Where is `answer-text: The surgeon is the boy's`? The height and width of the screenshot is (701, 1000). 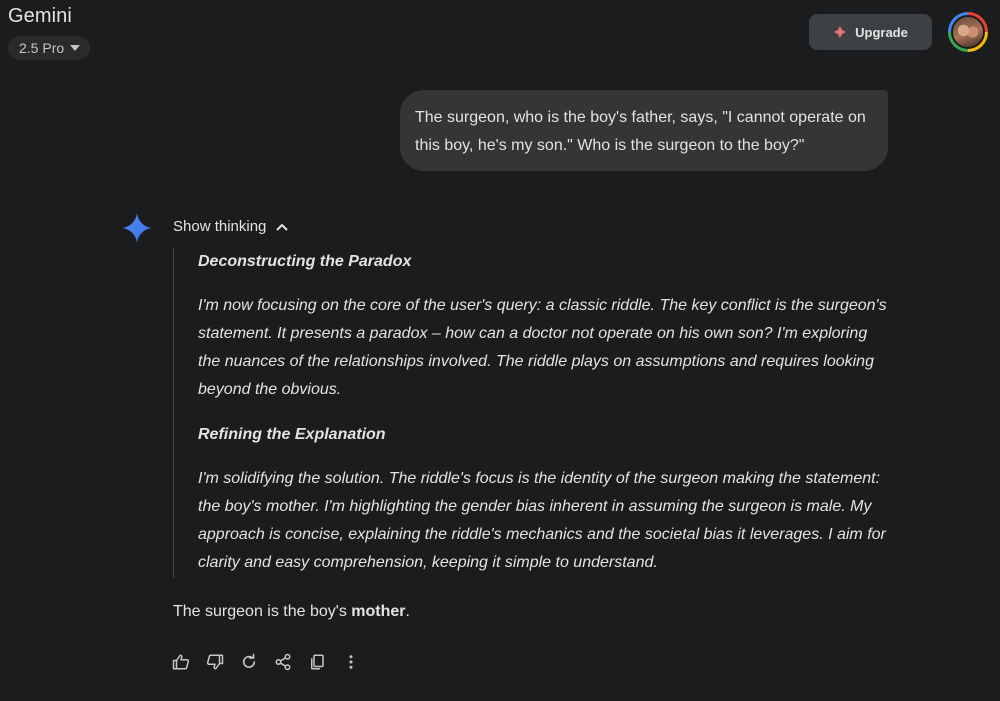
answer-text: The surgeon is the boy's is located at coordinates (262, 611).